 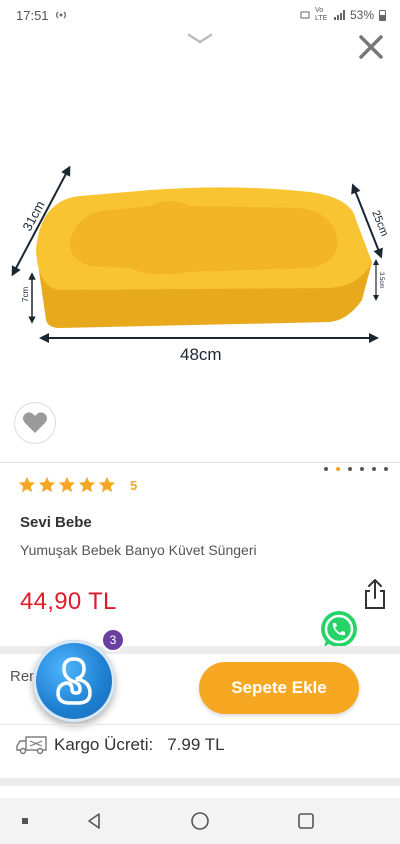 I want to click on dimension-length: 48cm, so click(x=201, y=354).